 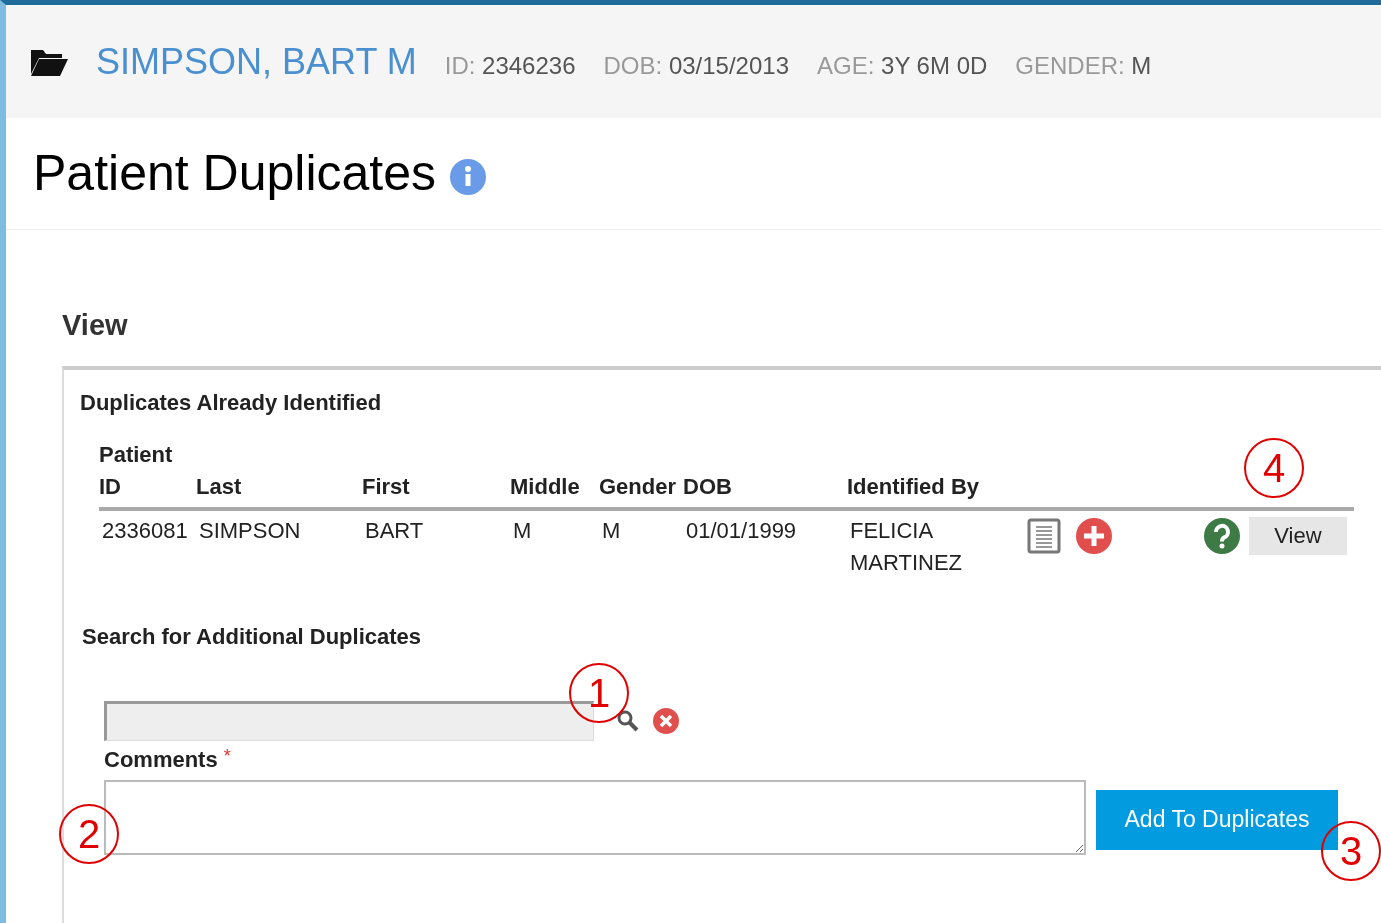 I want to click on callout-number: 1, so click(x=599, y=693).